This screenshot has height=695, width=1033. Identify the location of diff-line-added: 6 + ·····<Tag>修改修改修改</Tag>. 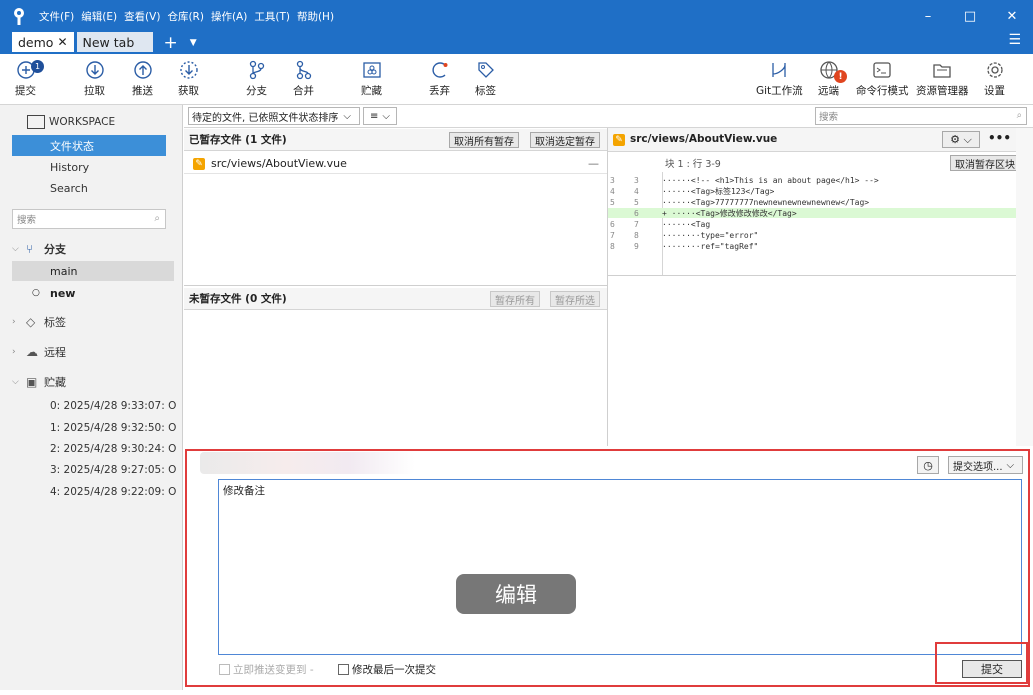
(812, 213).